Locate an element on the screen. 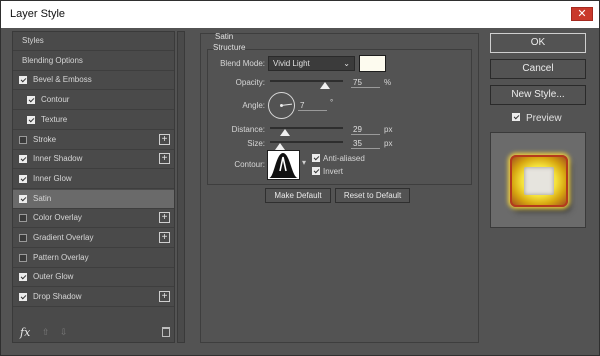  style-item-label: Color Overlay is located at coordinates (57, 218).